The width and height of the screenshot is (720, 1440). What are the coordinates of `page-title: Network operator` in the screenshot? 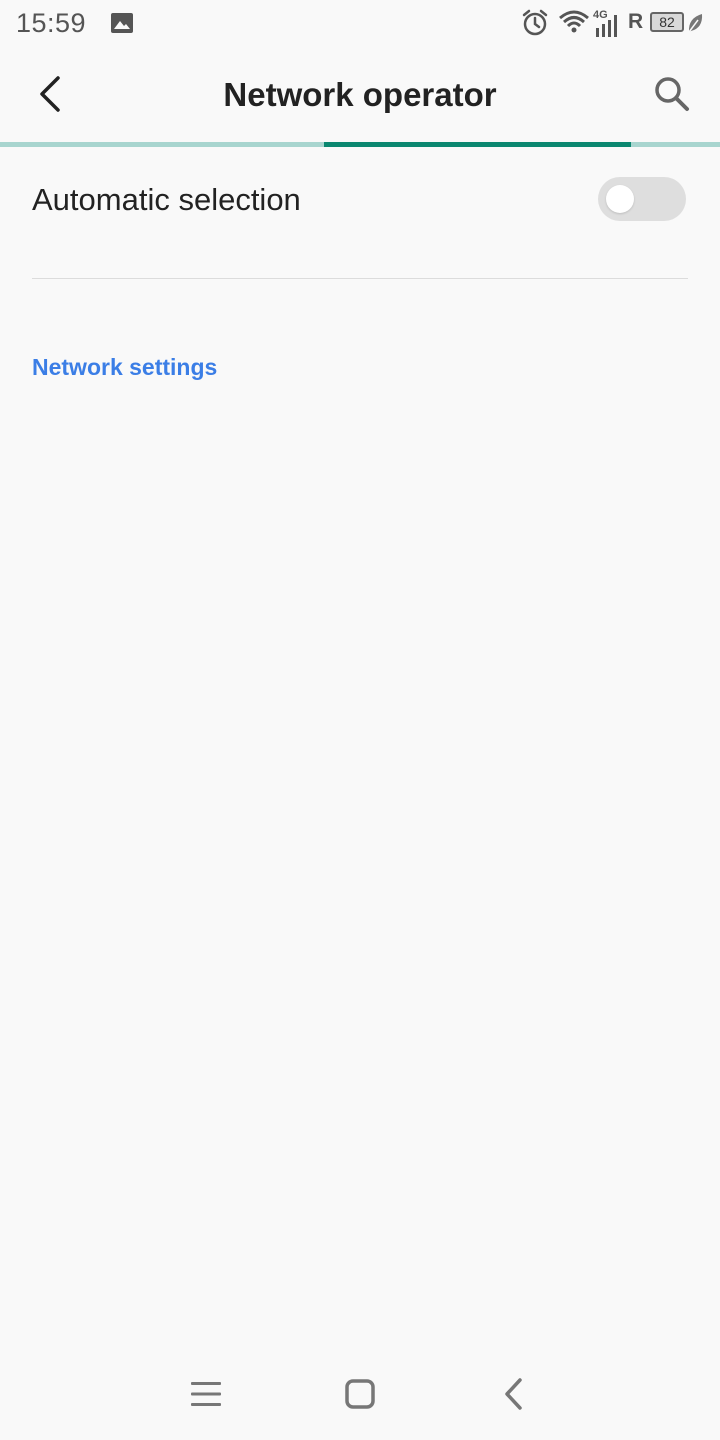 It's located at (360, 94).